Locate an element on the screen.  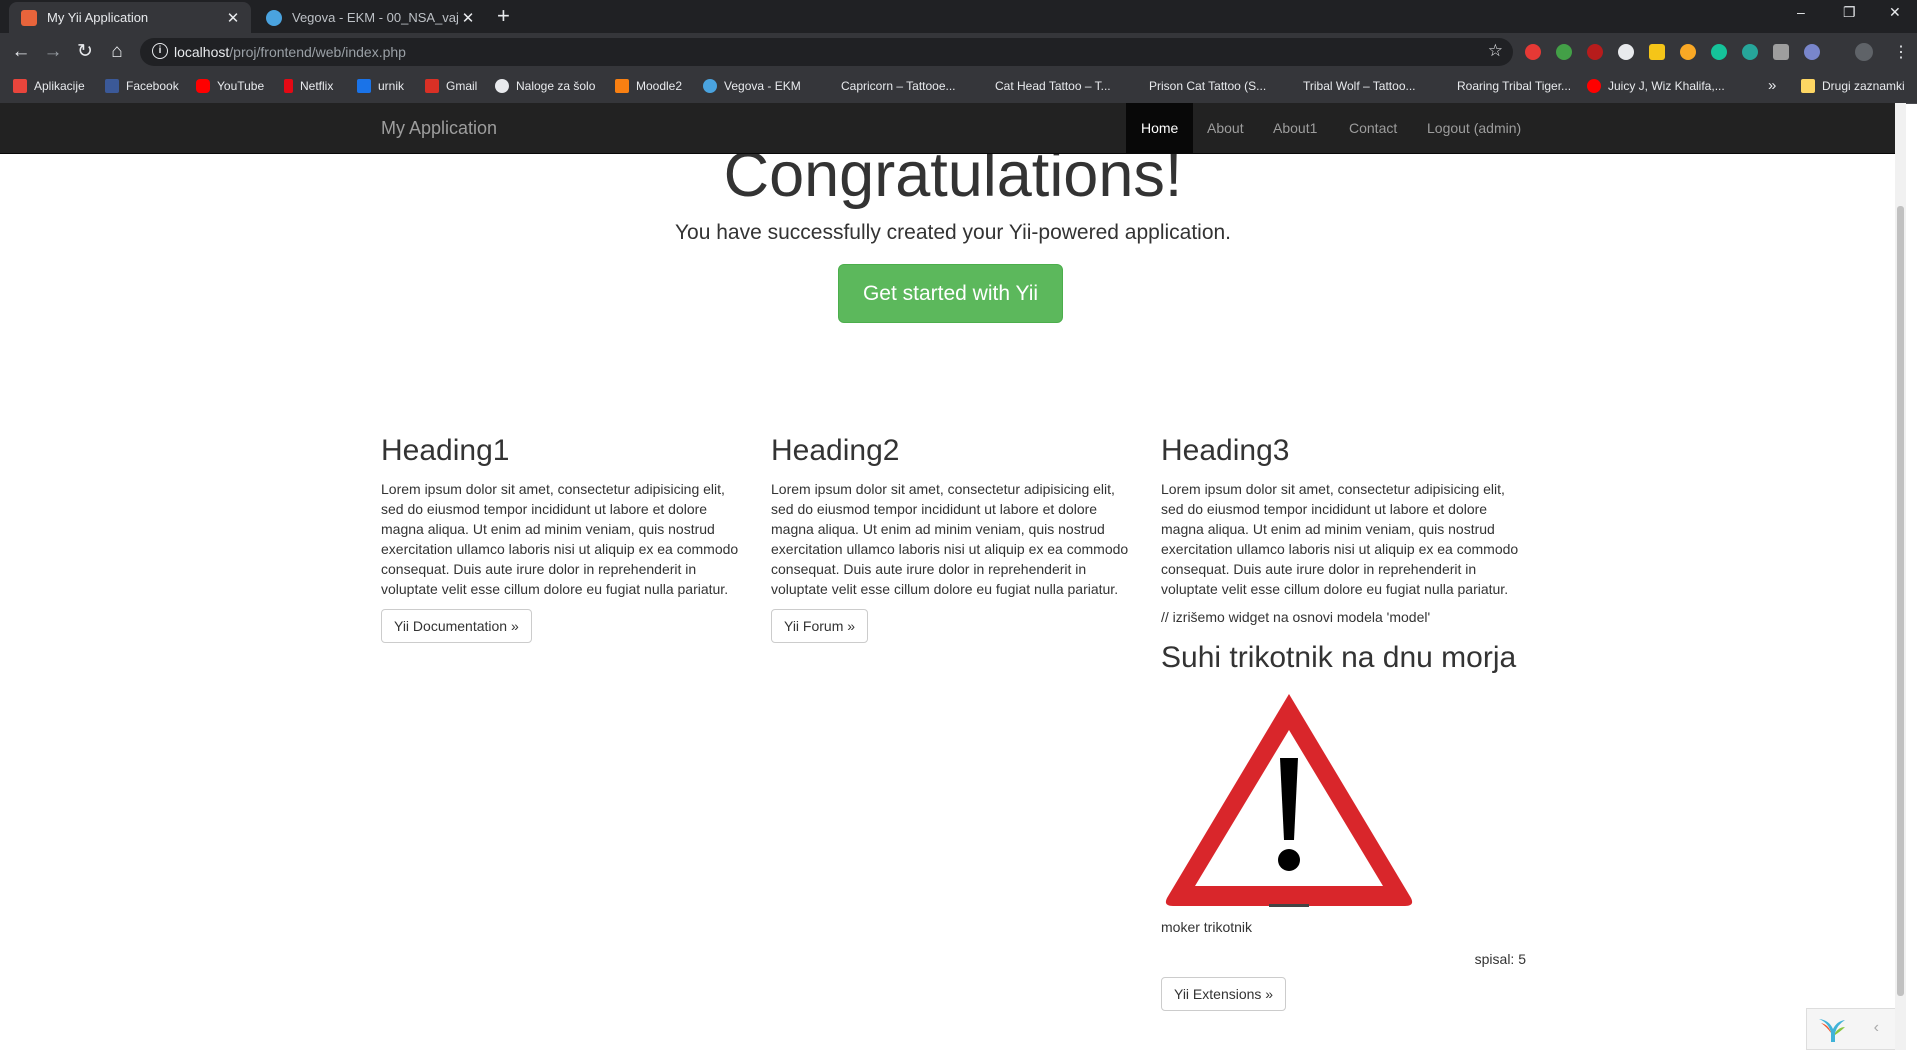
restore-button: ❐ is located at coordinates (1849, 12).